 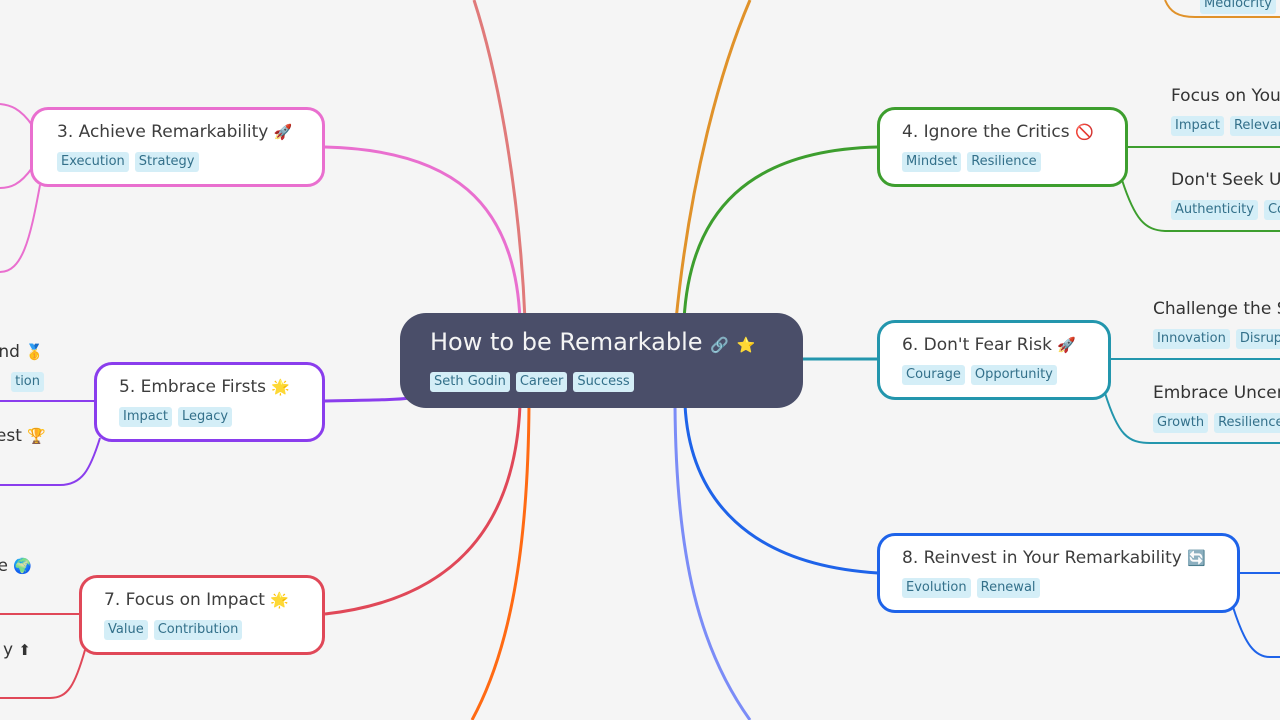 What do you see at coordinates (1214, 210) in the screenshot?
I see `tag: Authenticity` at bounding box center [1214, 210].